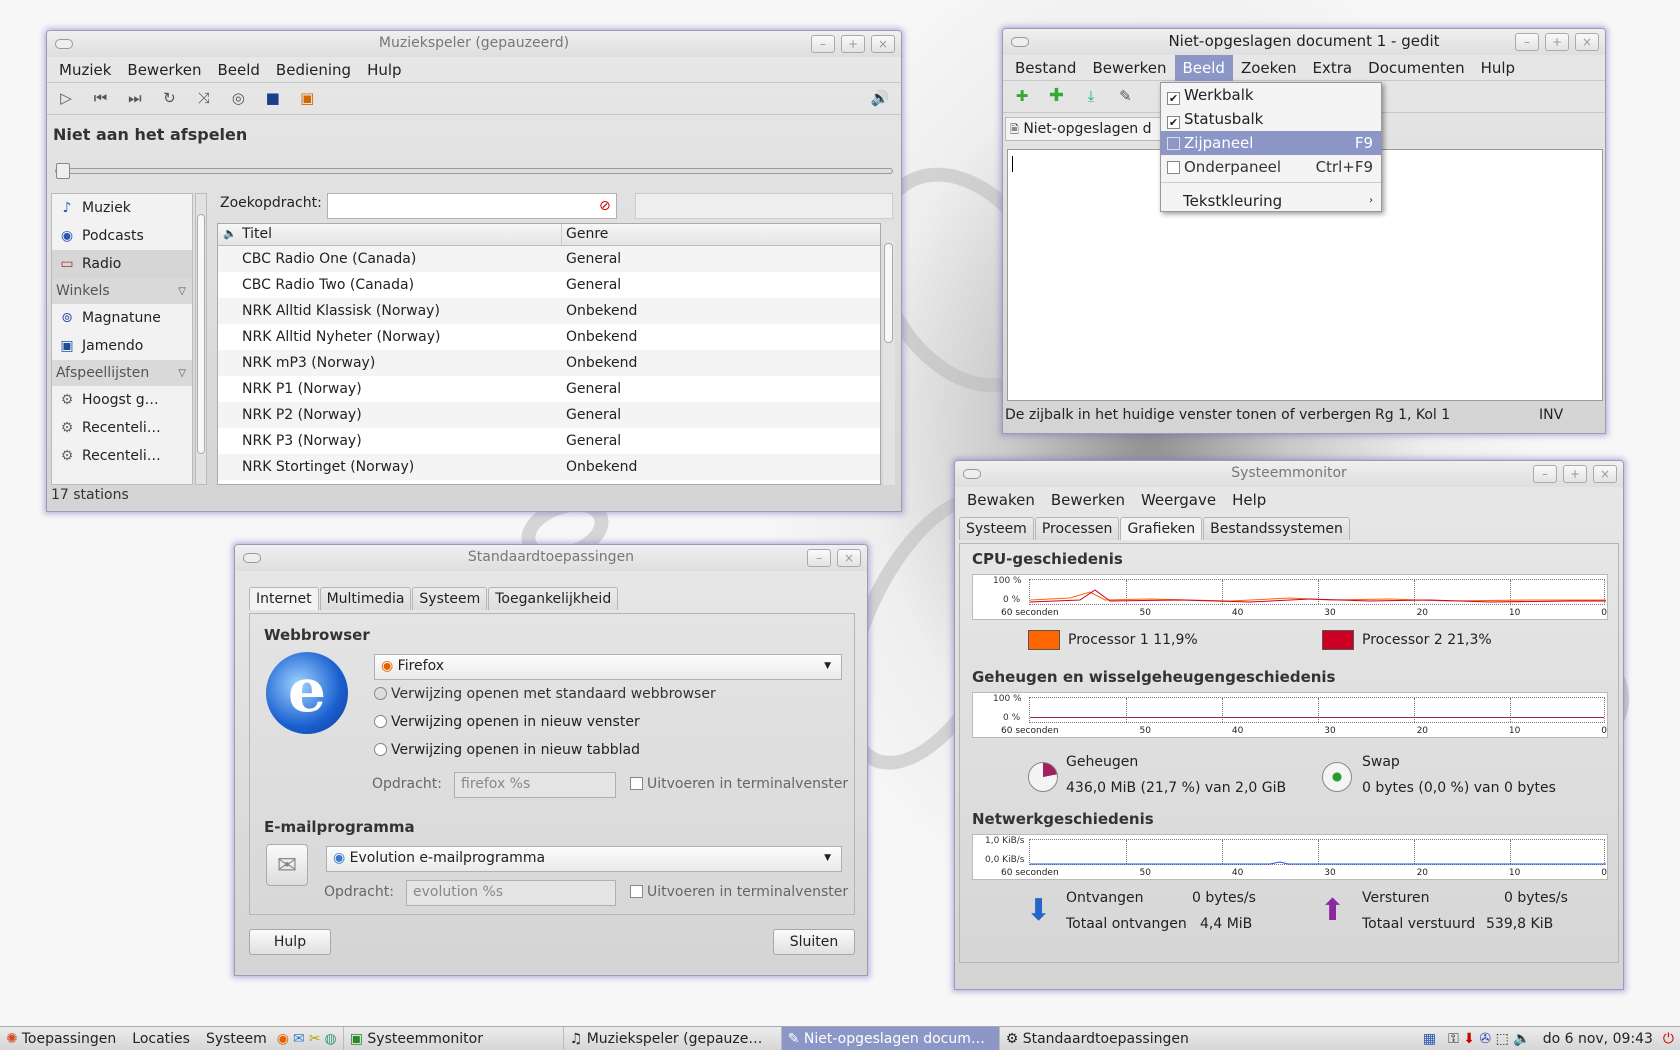 Image resolution: width=1680 pixels, height=1050 pixels. Describe the element at coordinates (1304, 42) in the screenshot. I see `title-bar: Niet-opgeslagen document 1 - gedit – + ×` at that location.